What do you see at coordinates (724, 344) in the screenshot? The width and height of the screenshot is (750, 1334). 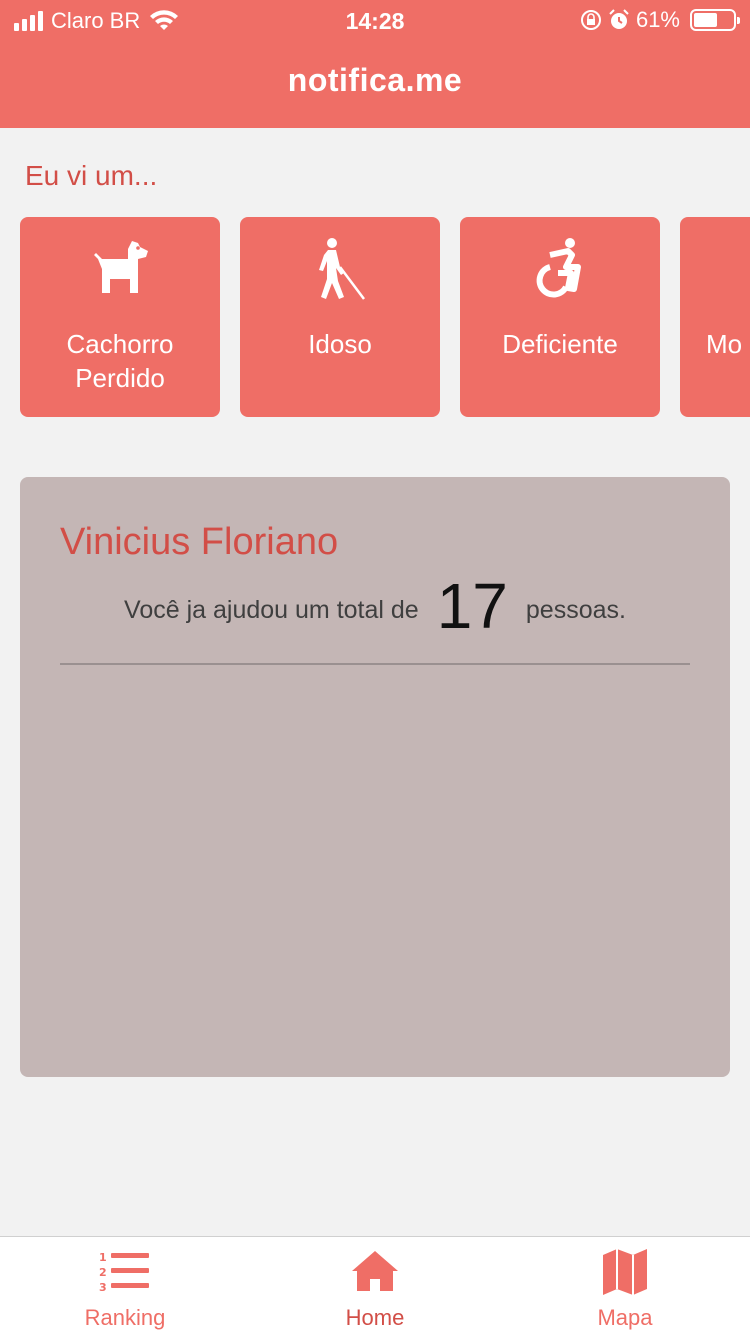 I see `category-label: Mo` at bounding box center [724, 344].